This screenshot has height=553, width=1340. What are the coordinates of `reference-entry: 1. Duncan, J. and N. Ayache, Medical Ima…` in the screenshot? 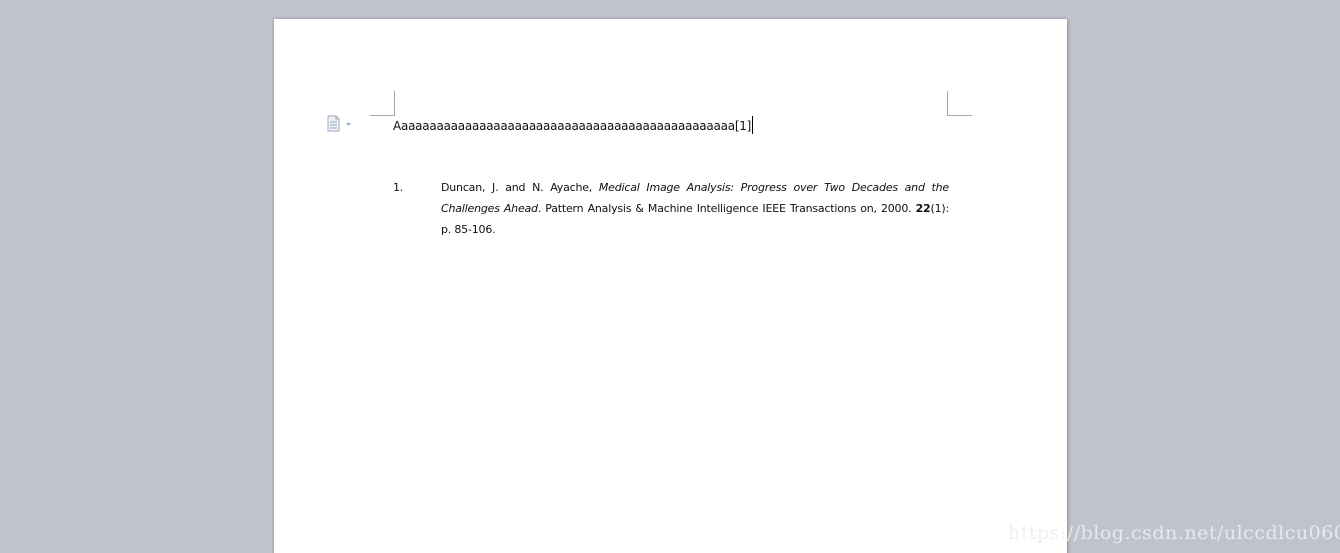 It's located at (671, 208).